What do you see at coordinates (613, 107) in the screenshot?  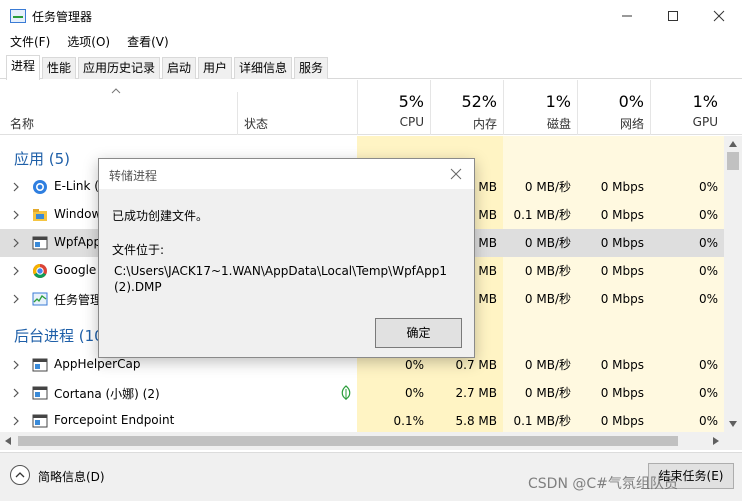 I see `column-network: 0% 网络` at bounding box center [613, 107].